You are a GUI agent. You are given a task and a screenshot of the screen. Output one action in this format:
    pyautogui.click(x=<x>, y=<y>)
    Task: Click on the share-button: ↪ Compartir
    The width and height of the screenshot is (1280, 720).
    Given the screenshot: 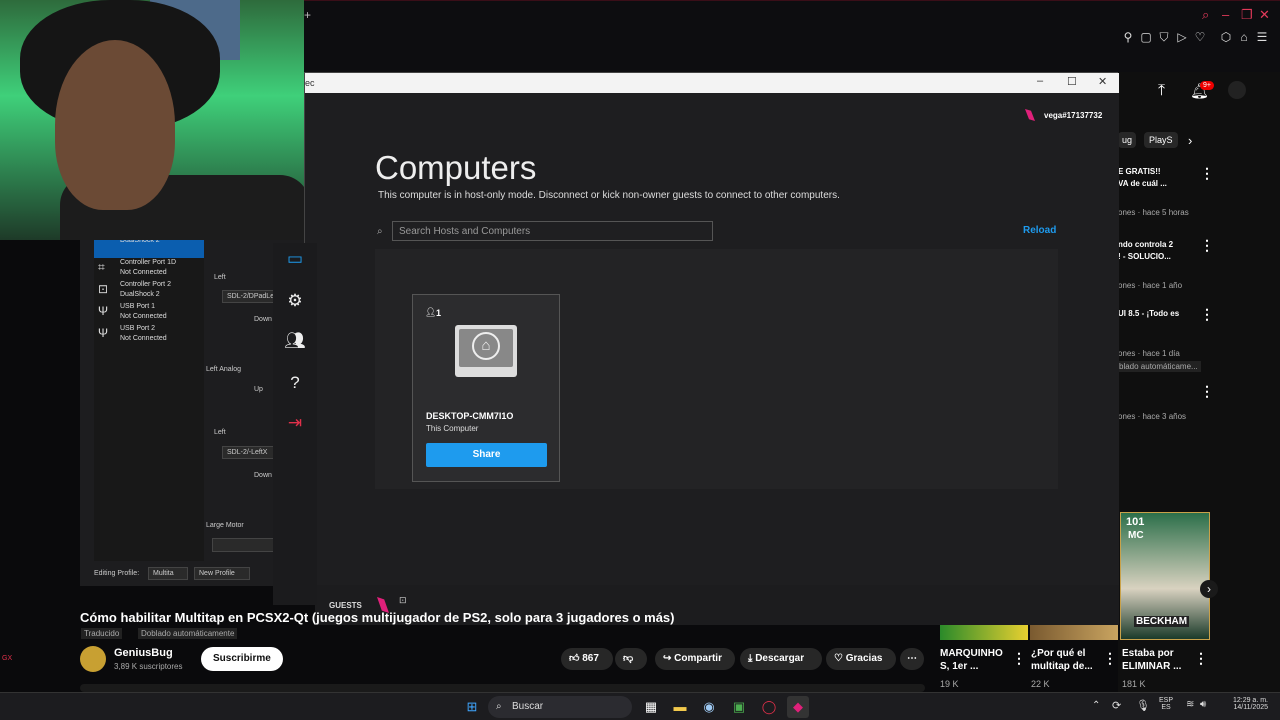 What is the action you would take?
    pyautogui.click(x=695, y=659)
    